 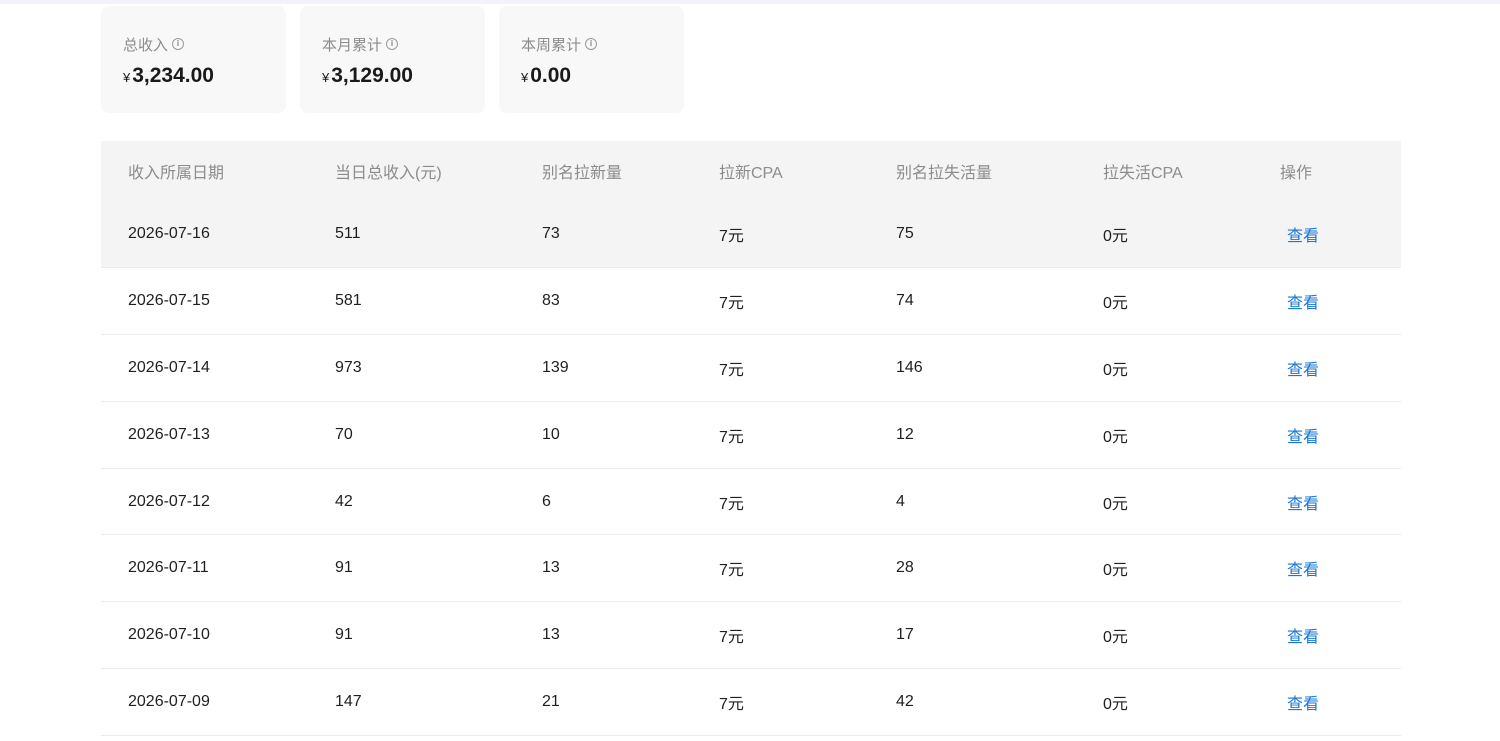 What do you see at coordinates (909, 367) in the screenshot?
I see `cell-lost-count: 146` at bounding box center [909, 367].